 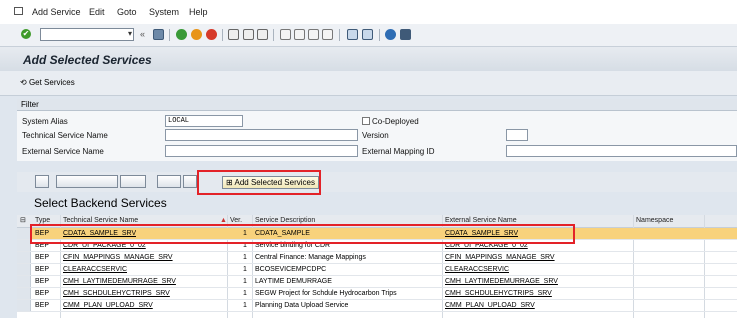 I want to click on menu-add-service: Add Service, so click(x=56, y=12).